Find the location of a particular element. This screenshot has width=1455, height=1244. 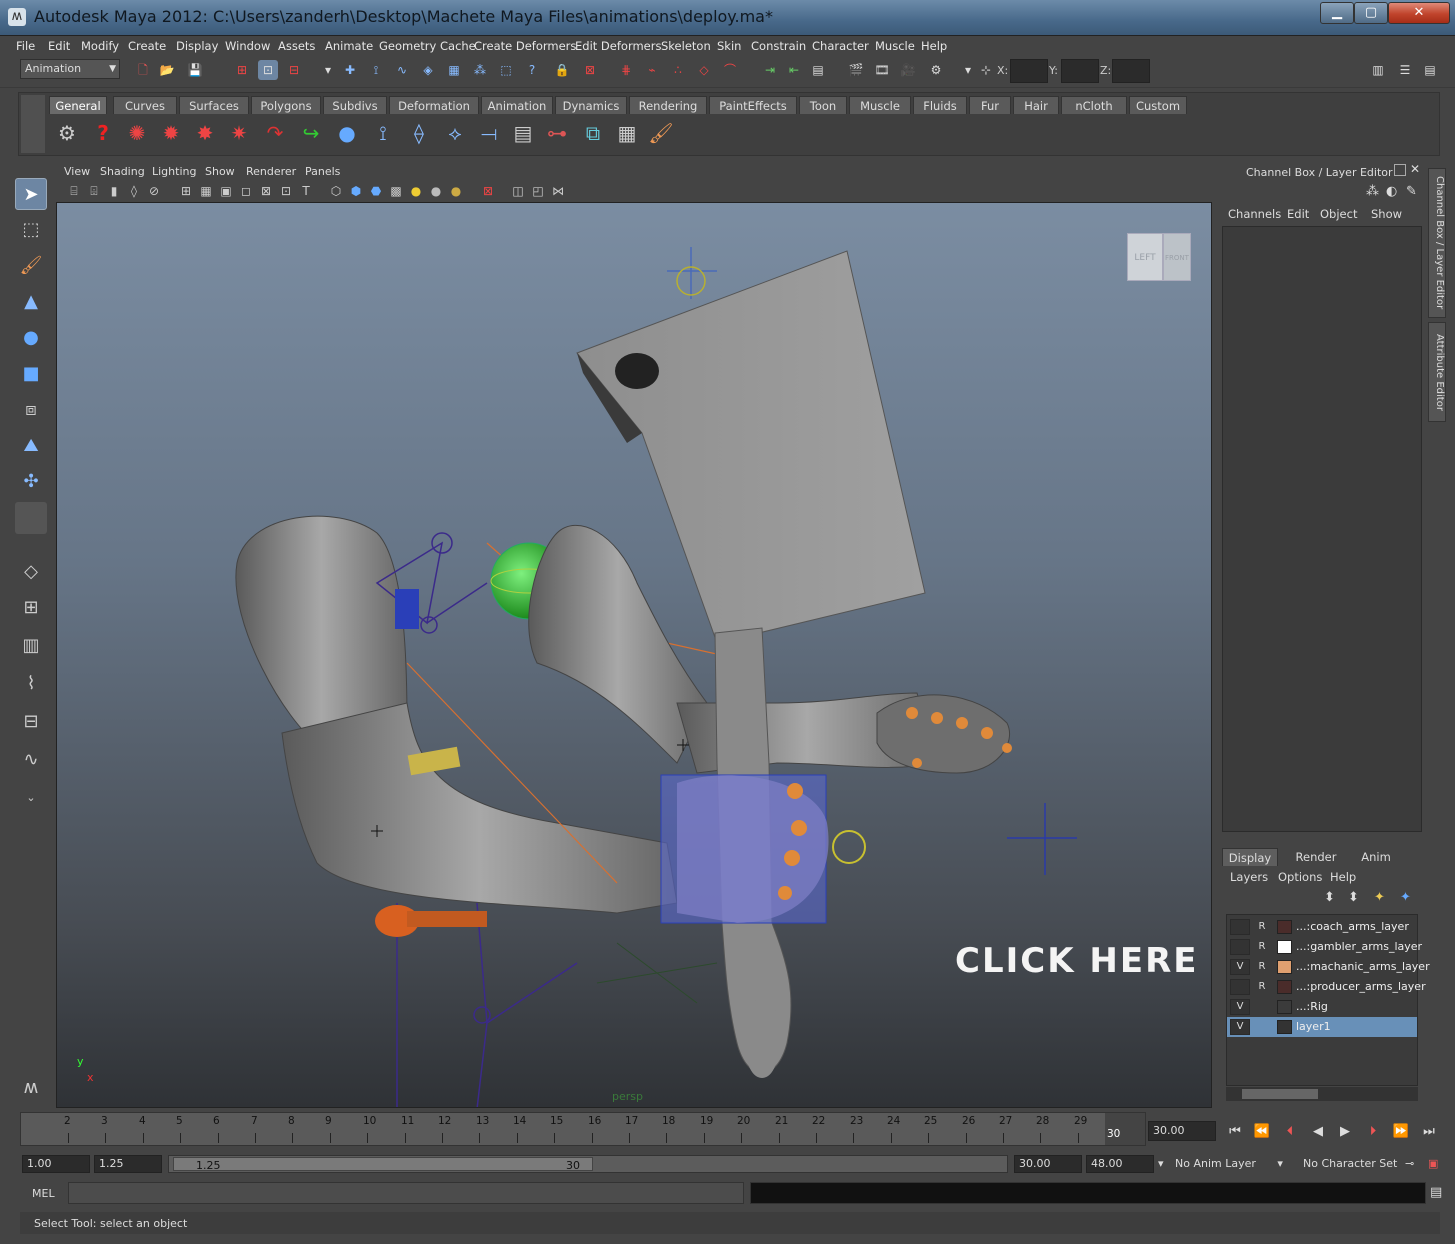

film-reel-icon: ⚙ is located at coordinates (67, 133).